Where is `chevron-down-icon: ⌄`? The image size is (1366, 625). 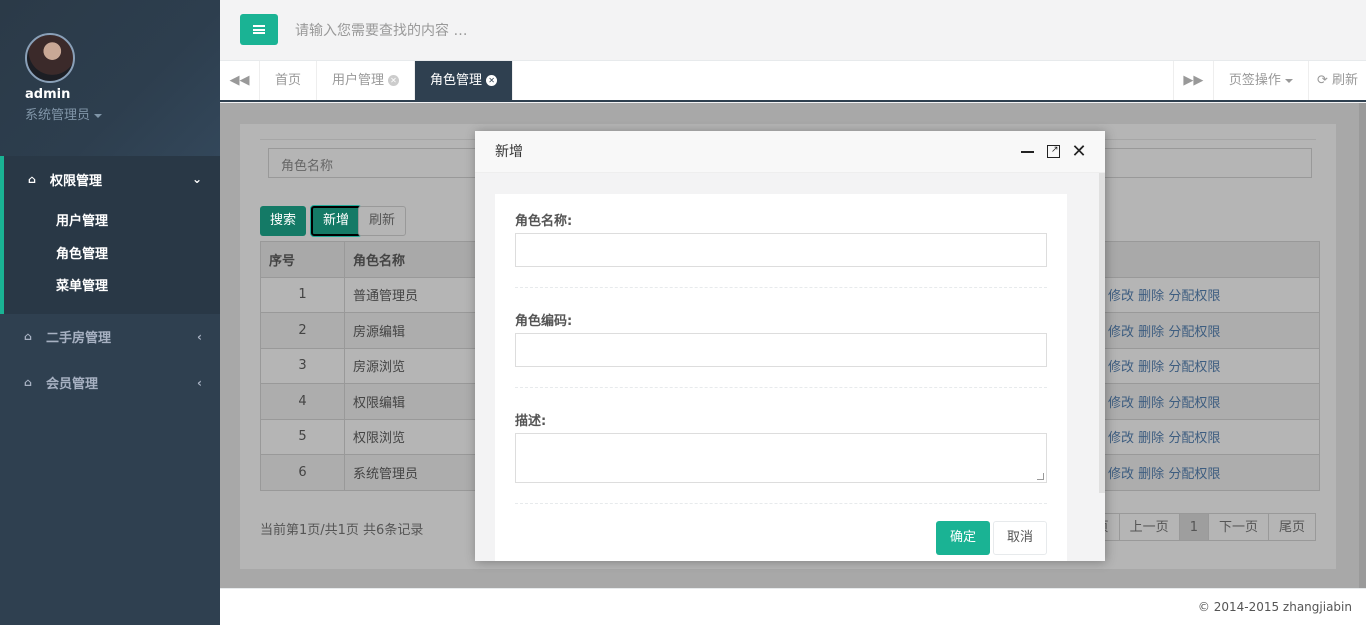 chevron-down-icon: ⌄ is located at coordinates (196, 179).